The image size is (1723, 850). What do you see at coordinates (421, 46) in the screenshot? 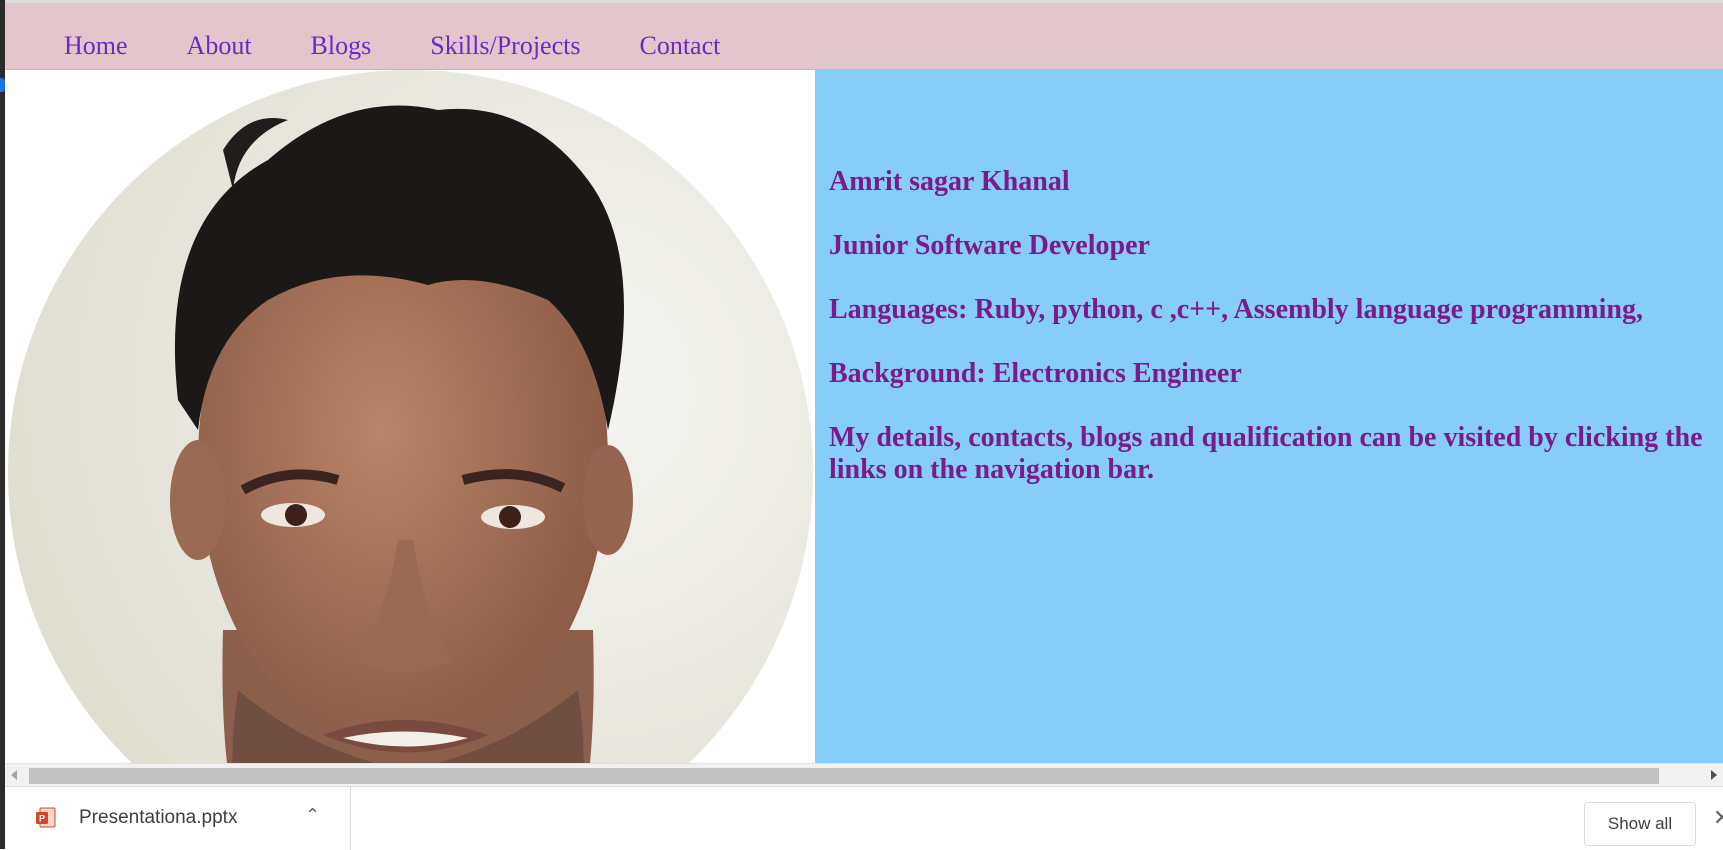
I see `nav-list: Home About Blogs Skills/Projects Contact` at bounding box center [421, 46].